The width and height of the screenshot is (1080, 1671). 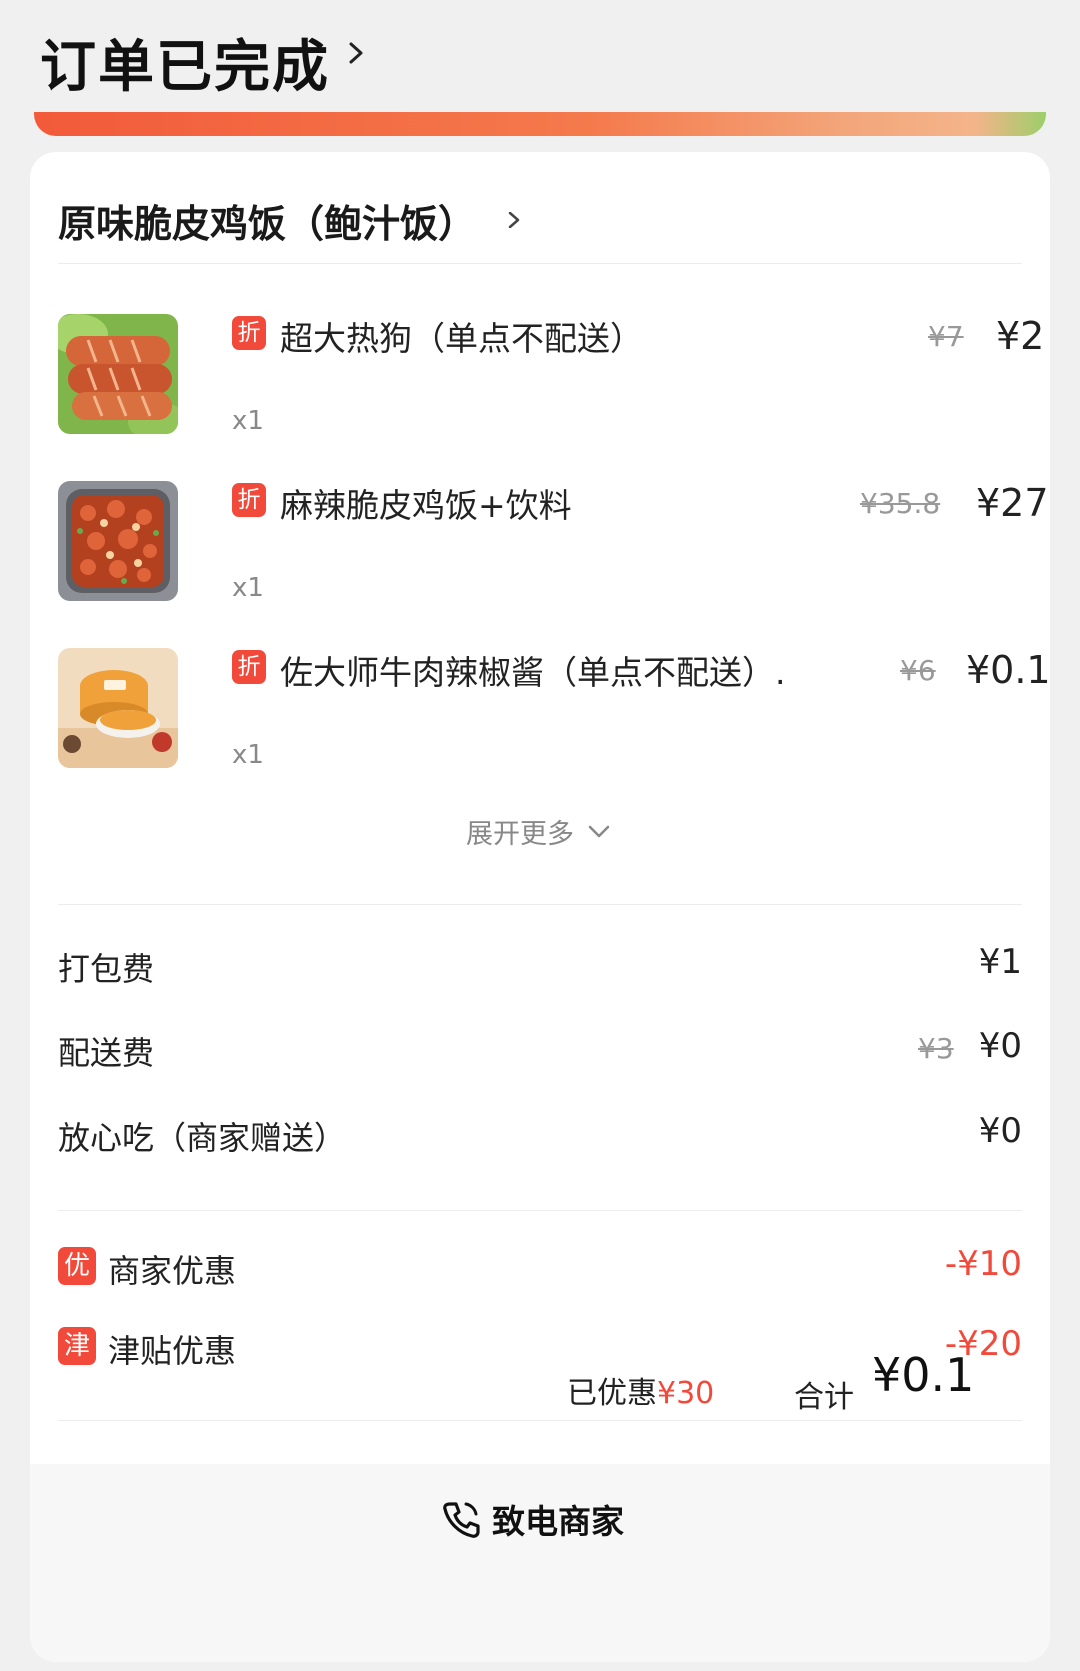 What do you see at coordinates (118, 541) in the screenshot?
I see `item-image-spicy-chicken-rice` at bounding box center [118, 541].